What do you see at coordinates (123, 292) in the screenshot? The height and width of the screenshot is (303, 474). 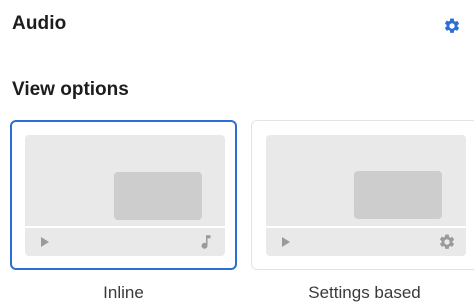 I see `option-label-inline: Inline` at bounding box center [123, 292].